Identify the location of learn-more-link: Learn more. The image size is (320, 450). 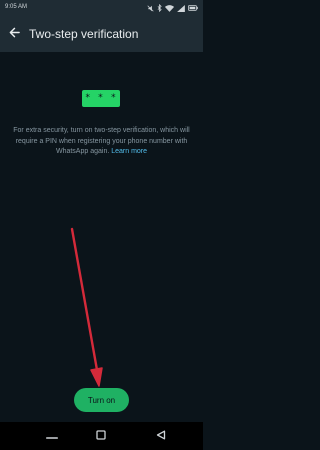
(129, 151).